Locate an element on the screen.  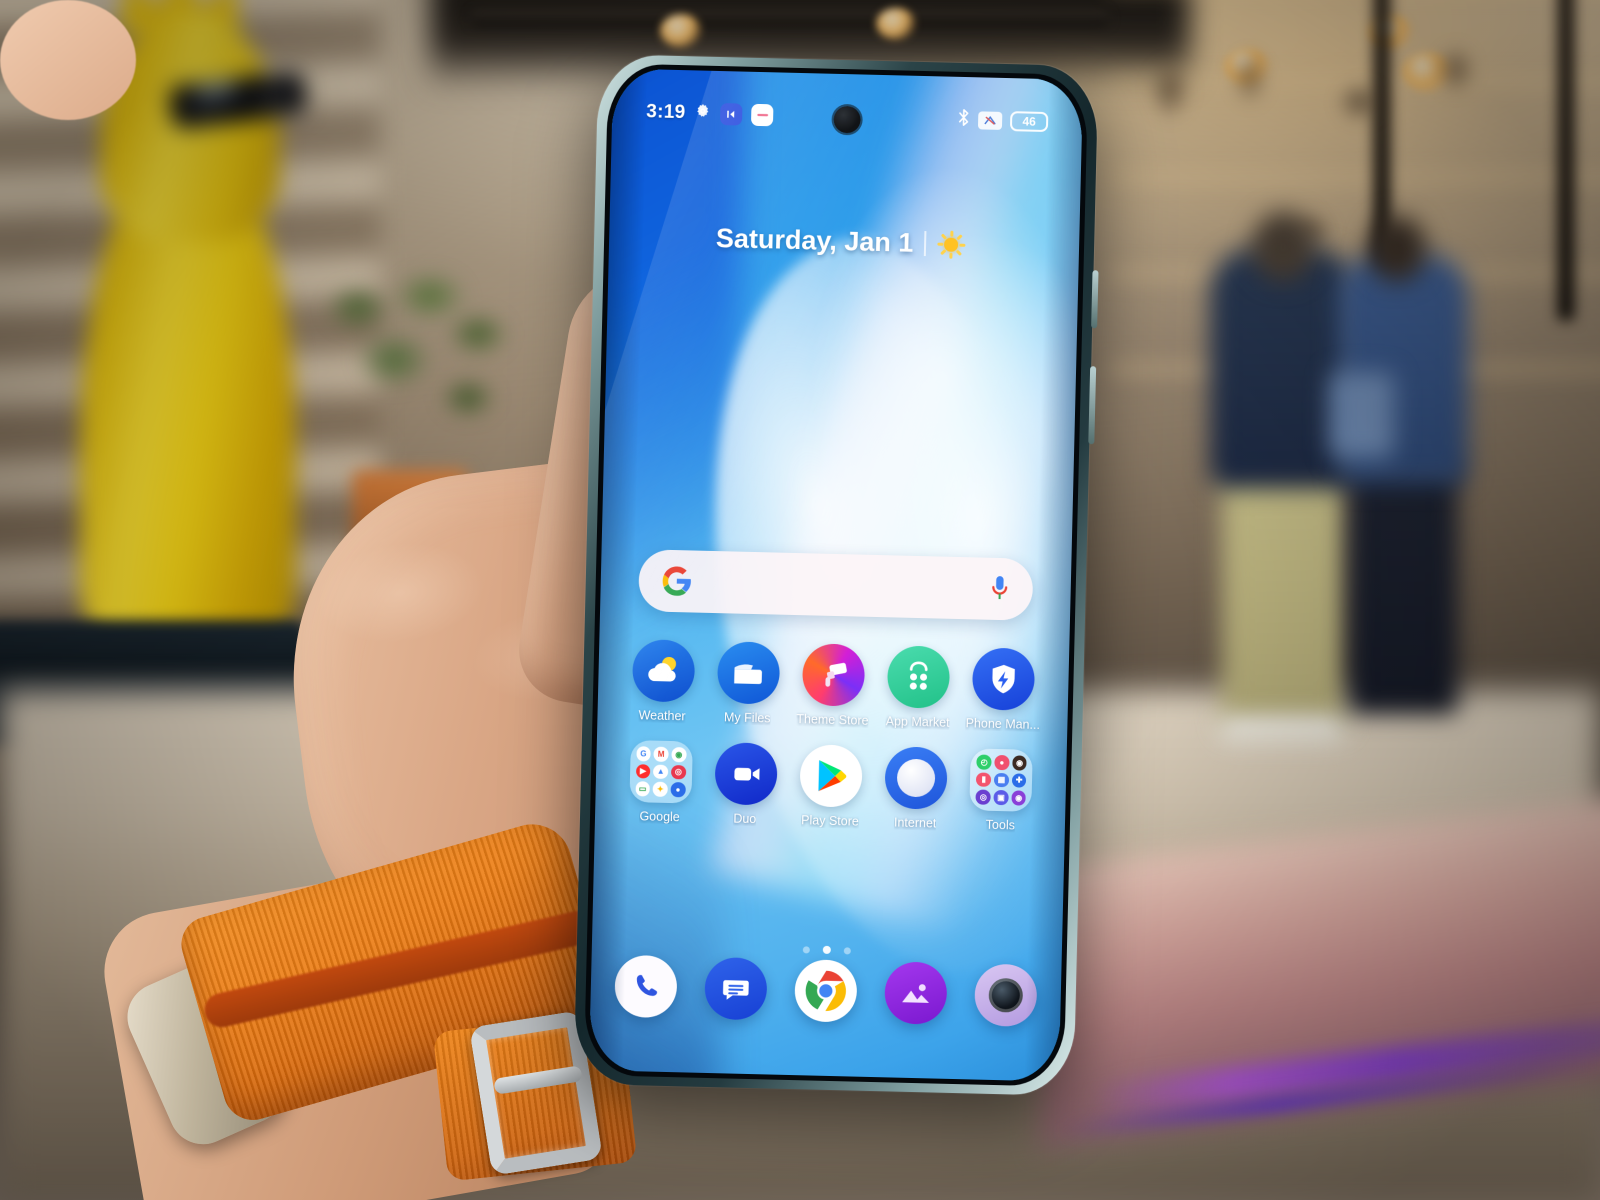
camera-mini-icon: ◎ is located at coordinates (983, 797).